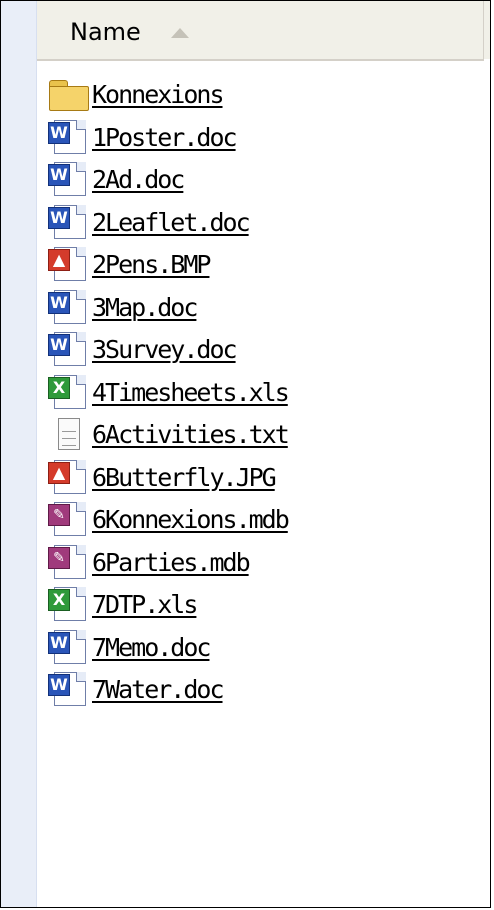 This screenshot has height=910, width=494. I want to click on file-row: W 2Leaflet.doc, so click(263, 224).